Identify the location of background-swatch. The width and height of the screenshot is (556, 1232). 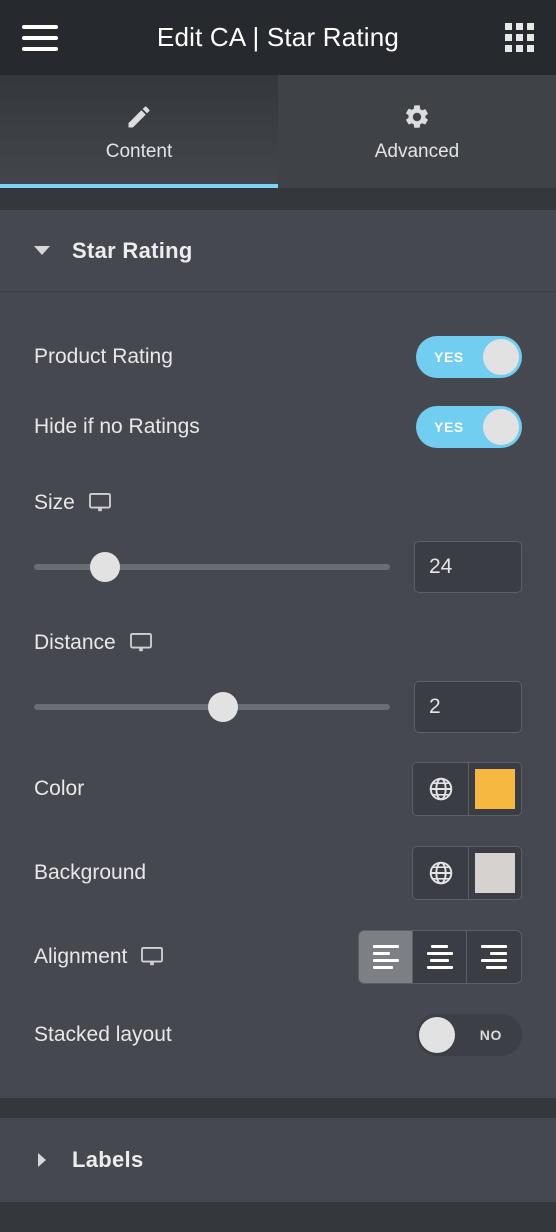
(495, 873).